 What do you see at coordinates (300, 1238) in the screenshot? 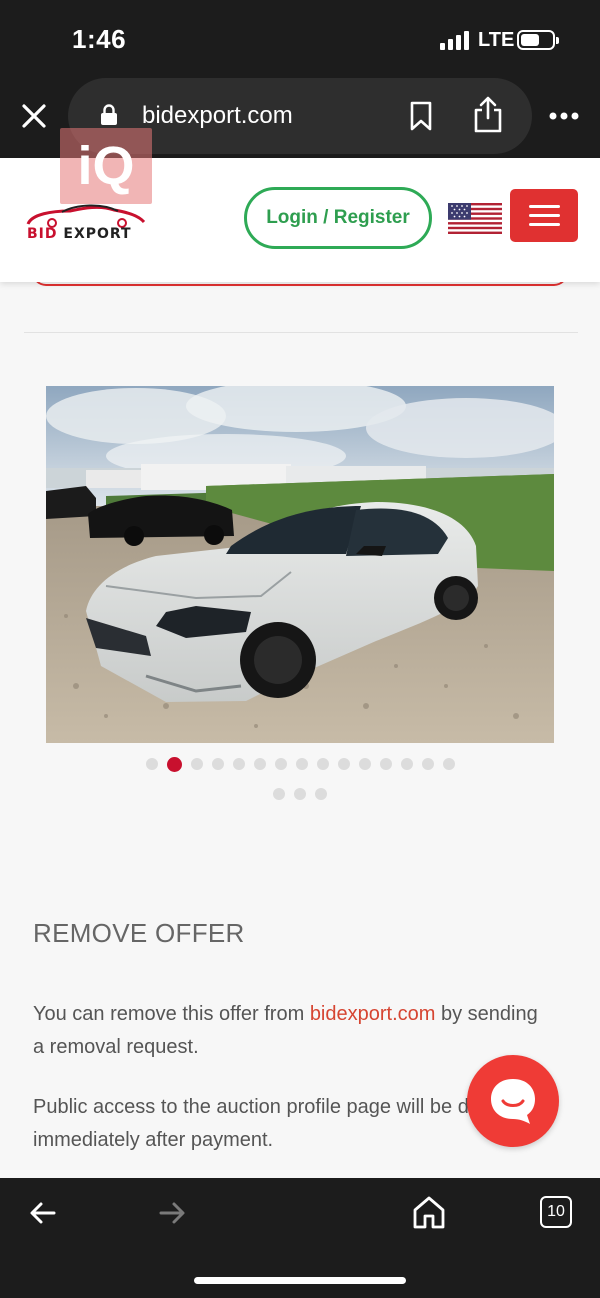
I see `browser-toolbar: 10` at bounding box center [300, 1238].